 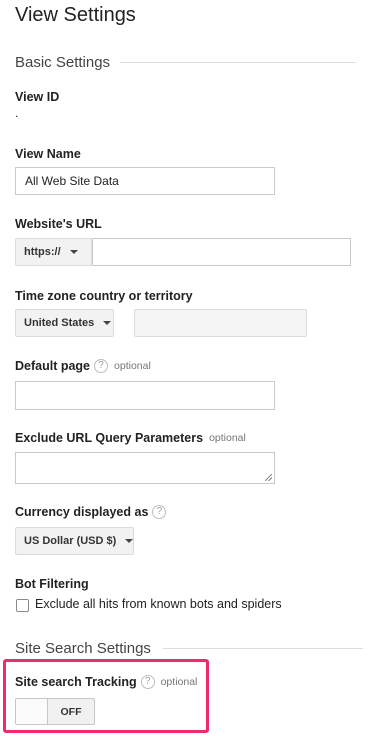 What do you see at coordinates (58, 224) in the screenshot?
I see `website-url-label: Website's URL` at bounding box center [58, 224].